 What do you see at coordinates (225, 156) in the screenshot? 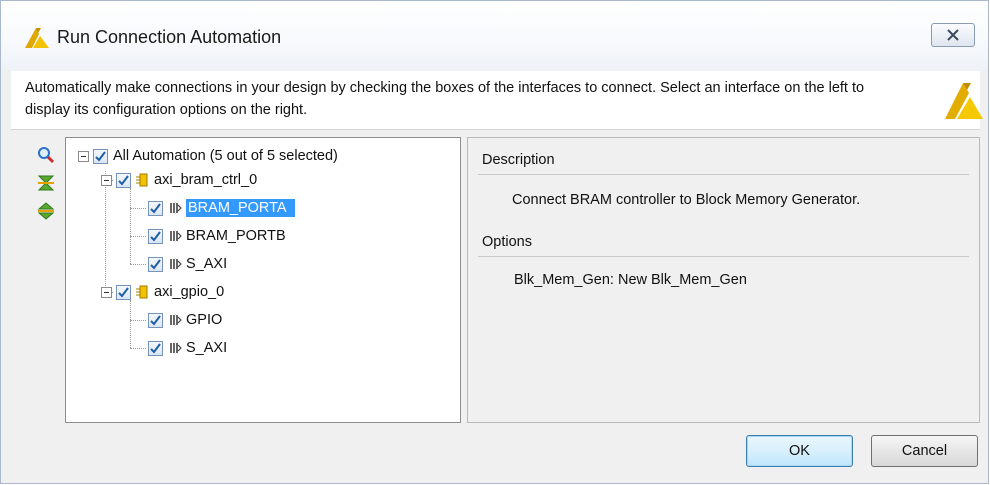
I see `tree-label: All Automation (5 out of 5 selected)` at bounding box center [225, 156].